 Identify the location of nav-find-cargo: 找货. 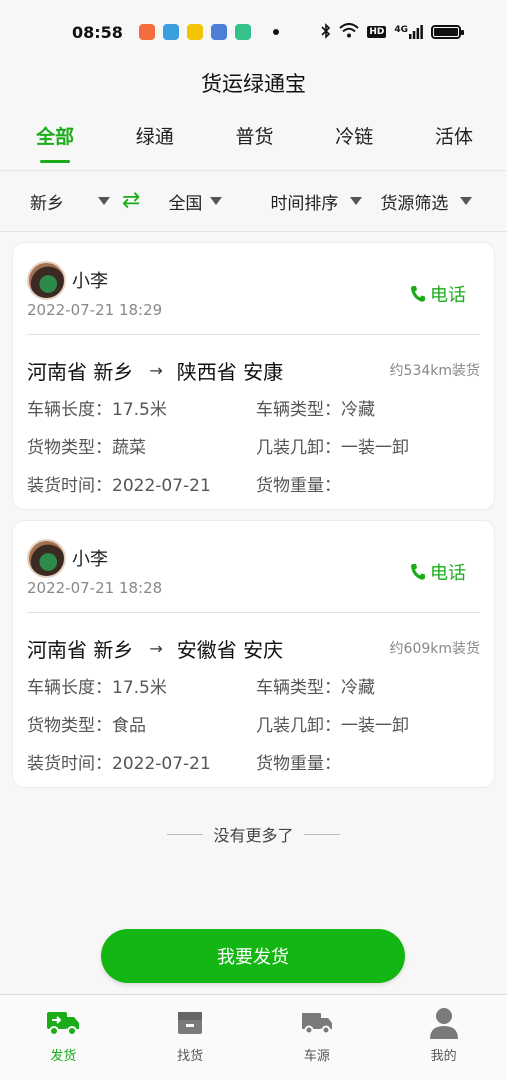
(190, 1037).